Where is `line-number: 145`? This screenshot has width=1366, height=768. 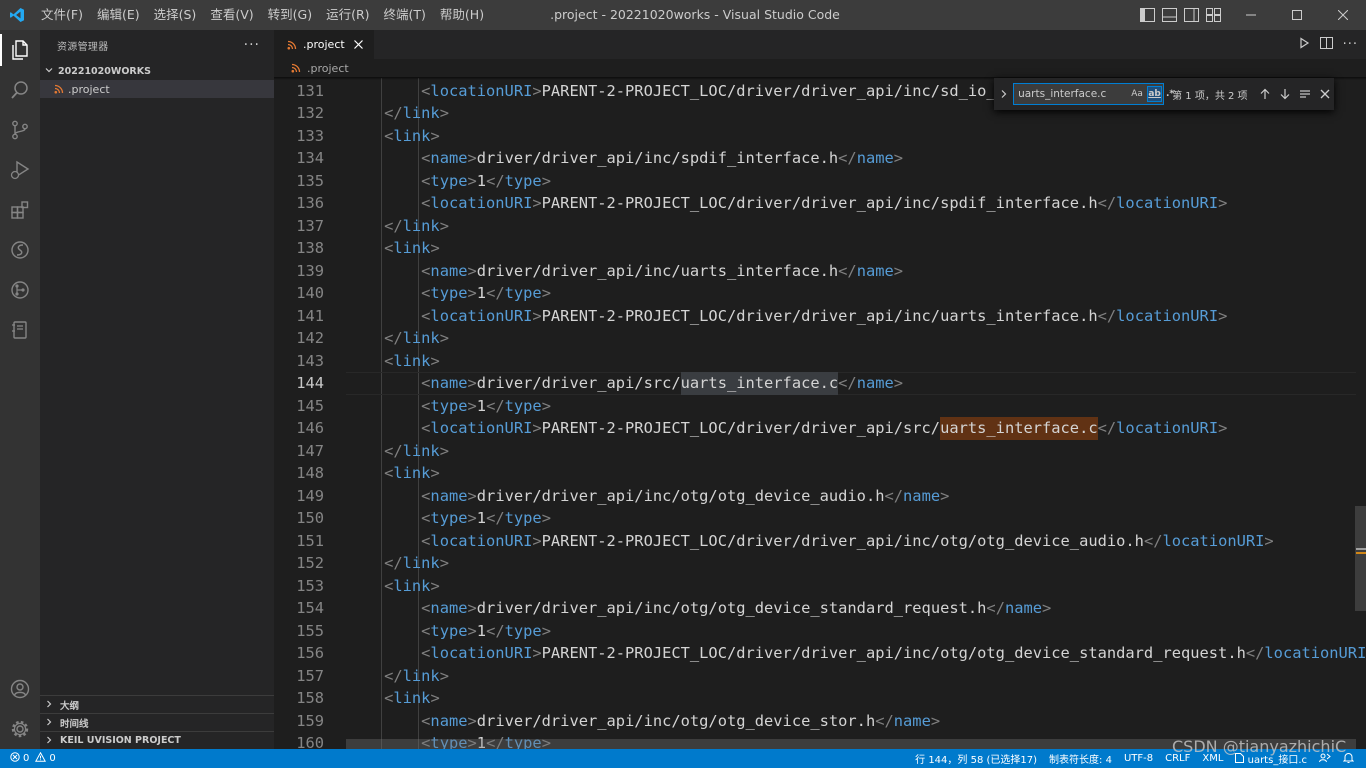
line-number: 145 is located at coordinates (310, 405).